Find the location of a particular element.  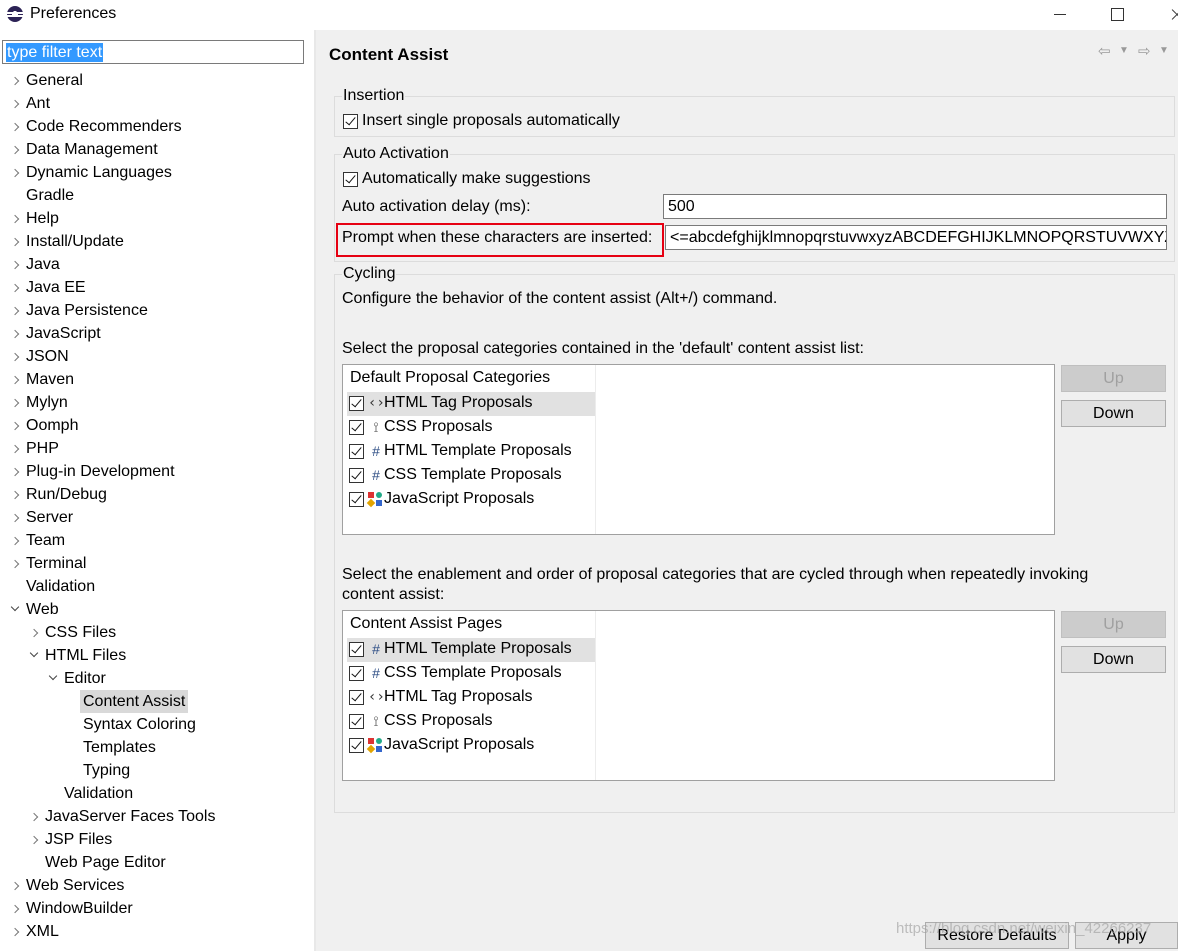

tree-item: Maven is located at coordinates (157, 379).